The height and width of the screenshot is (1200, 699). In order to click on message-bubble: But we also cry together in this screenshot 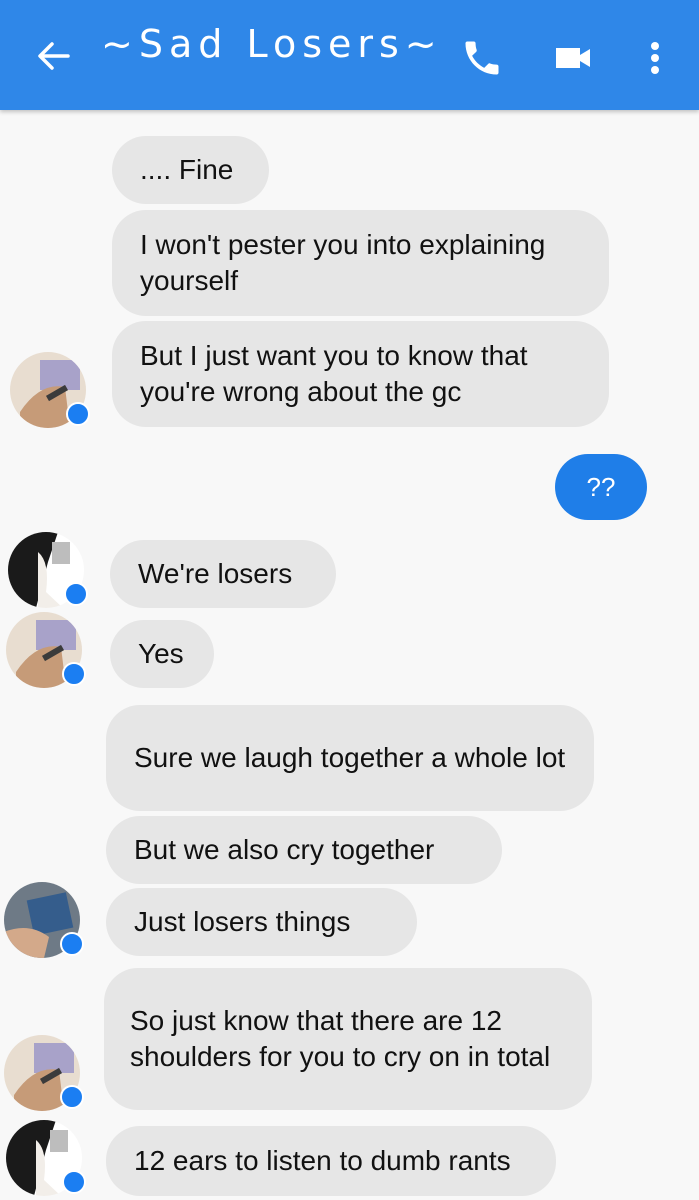, I will do `click(304, 850)`.